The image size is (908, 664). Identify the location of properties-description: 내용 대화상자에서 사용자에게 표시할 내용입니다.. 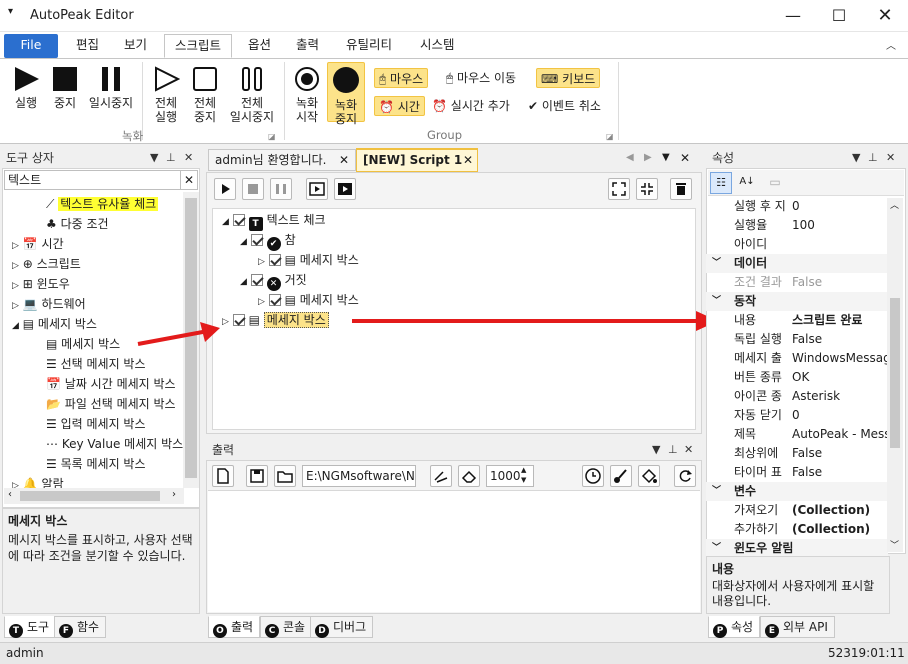
(798, 585).